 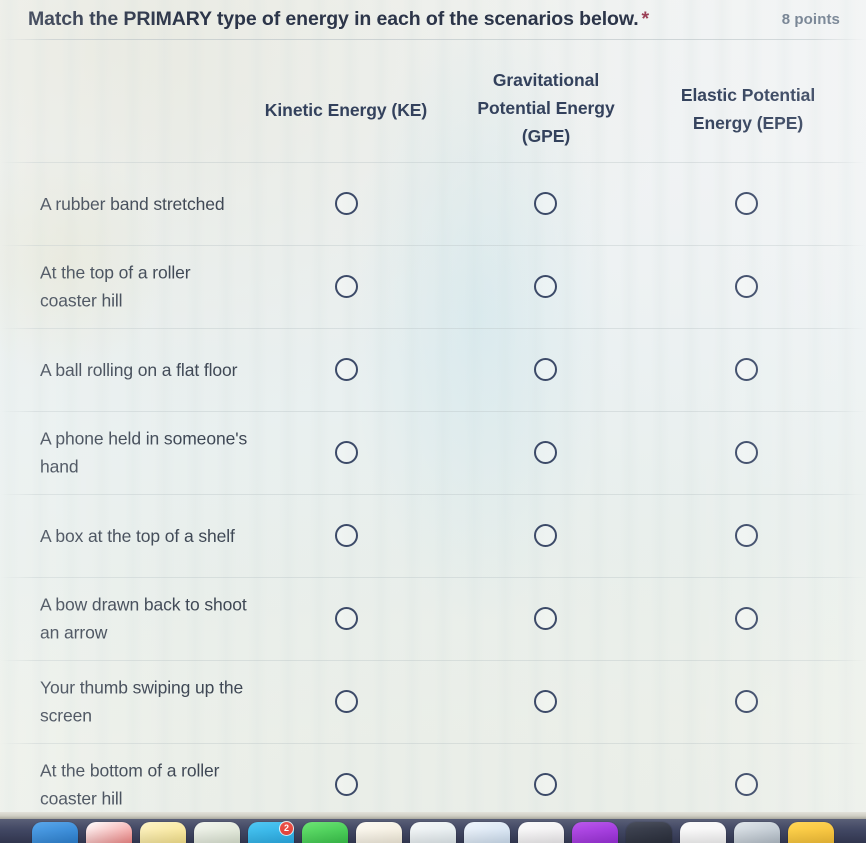 I want to click on radio-cell-row8-ke, so click(x=346, y=785).